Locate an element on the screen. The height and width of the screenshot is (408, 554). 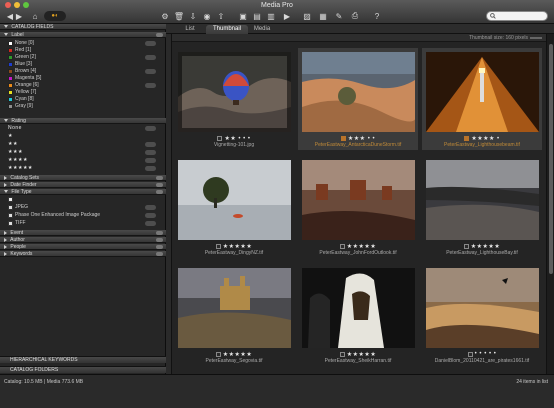
file-type-header: File Type is located at coordinates (83, 192).